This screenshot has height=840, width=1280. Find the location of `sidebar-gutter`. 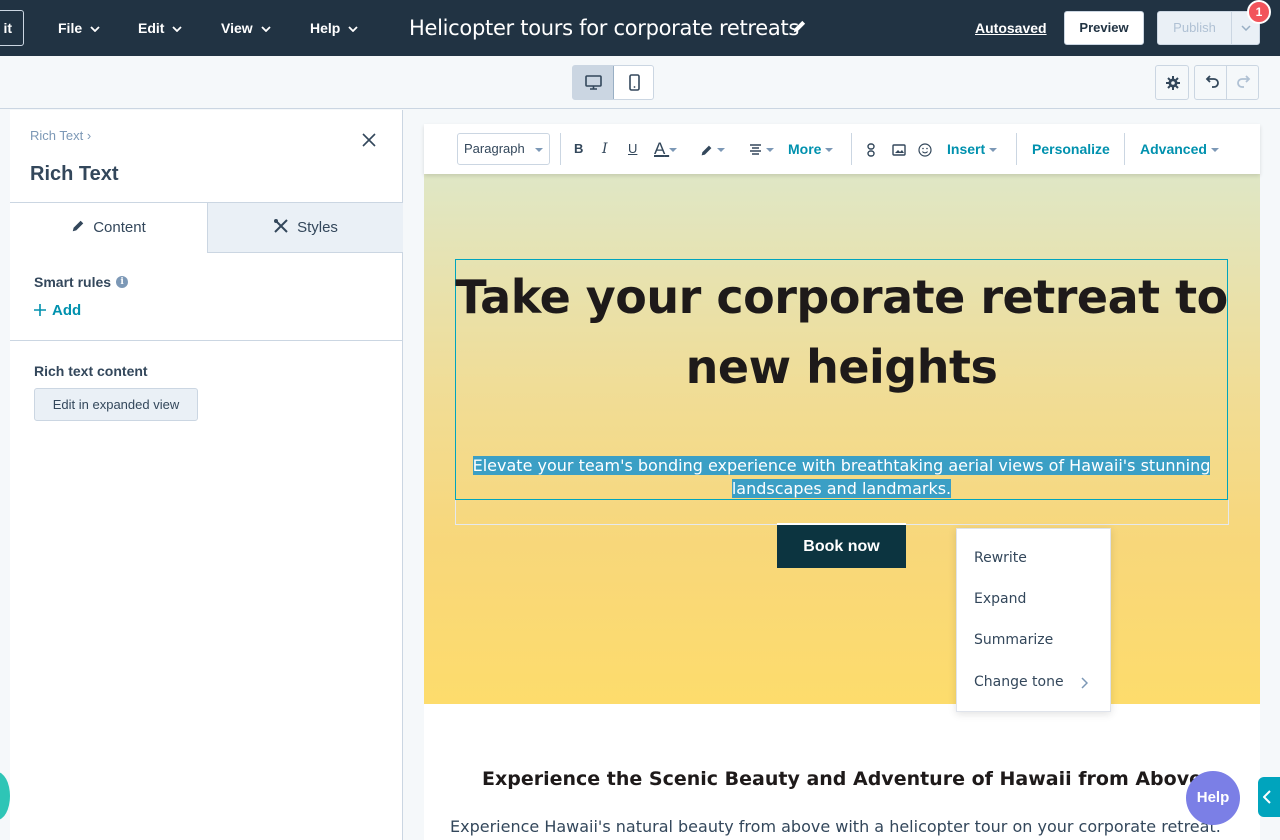

sidebar-gutter is located at coordinates (5, 475).